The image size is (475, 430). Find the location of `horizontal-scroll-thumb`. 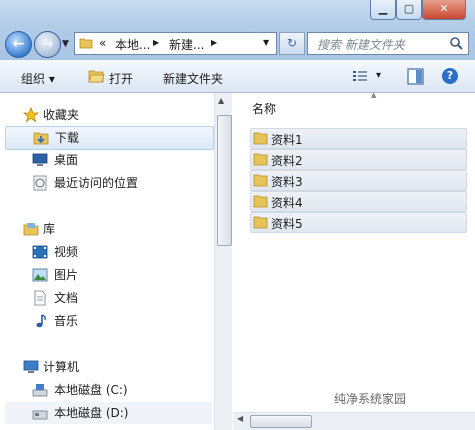

horizontal-scroll-thumb is located at coordinates (281, 421).